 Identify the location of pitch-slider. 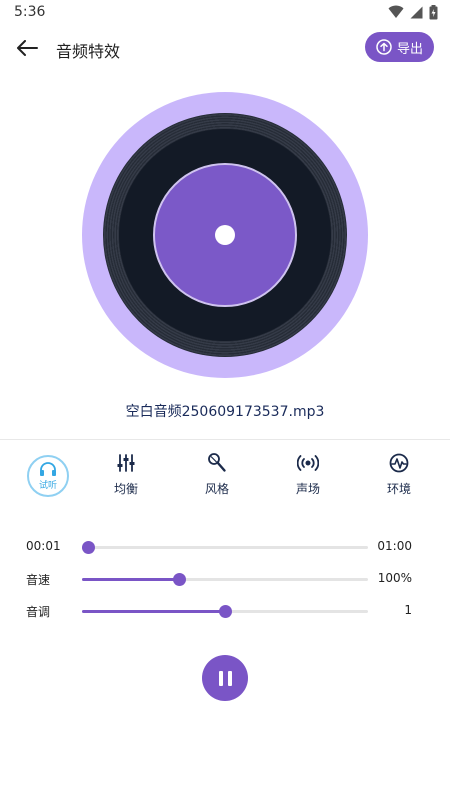
(225, 611).